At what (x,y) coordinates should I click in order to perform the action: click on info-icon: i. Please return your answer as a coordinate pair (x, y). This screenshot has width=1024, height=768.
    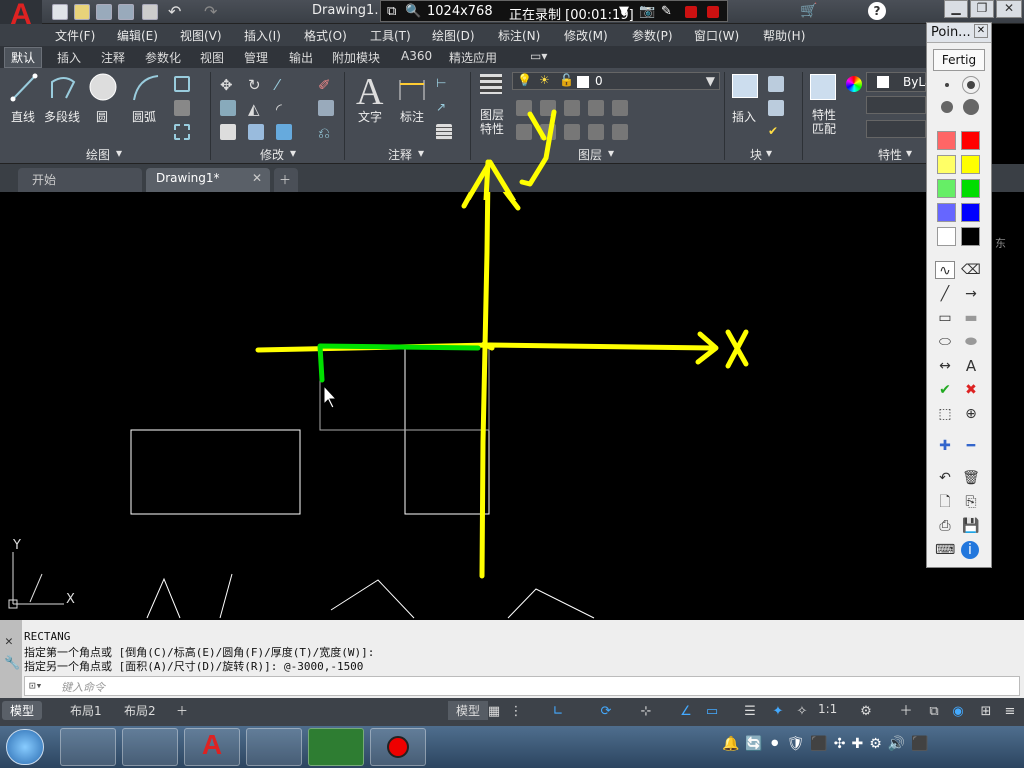
    Looking at the image, I should click on (970, 550).